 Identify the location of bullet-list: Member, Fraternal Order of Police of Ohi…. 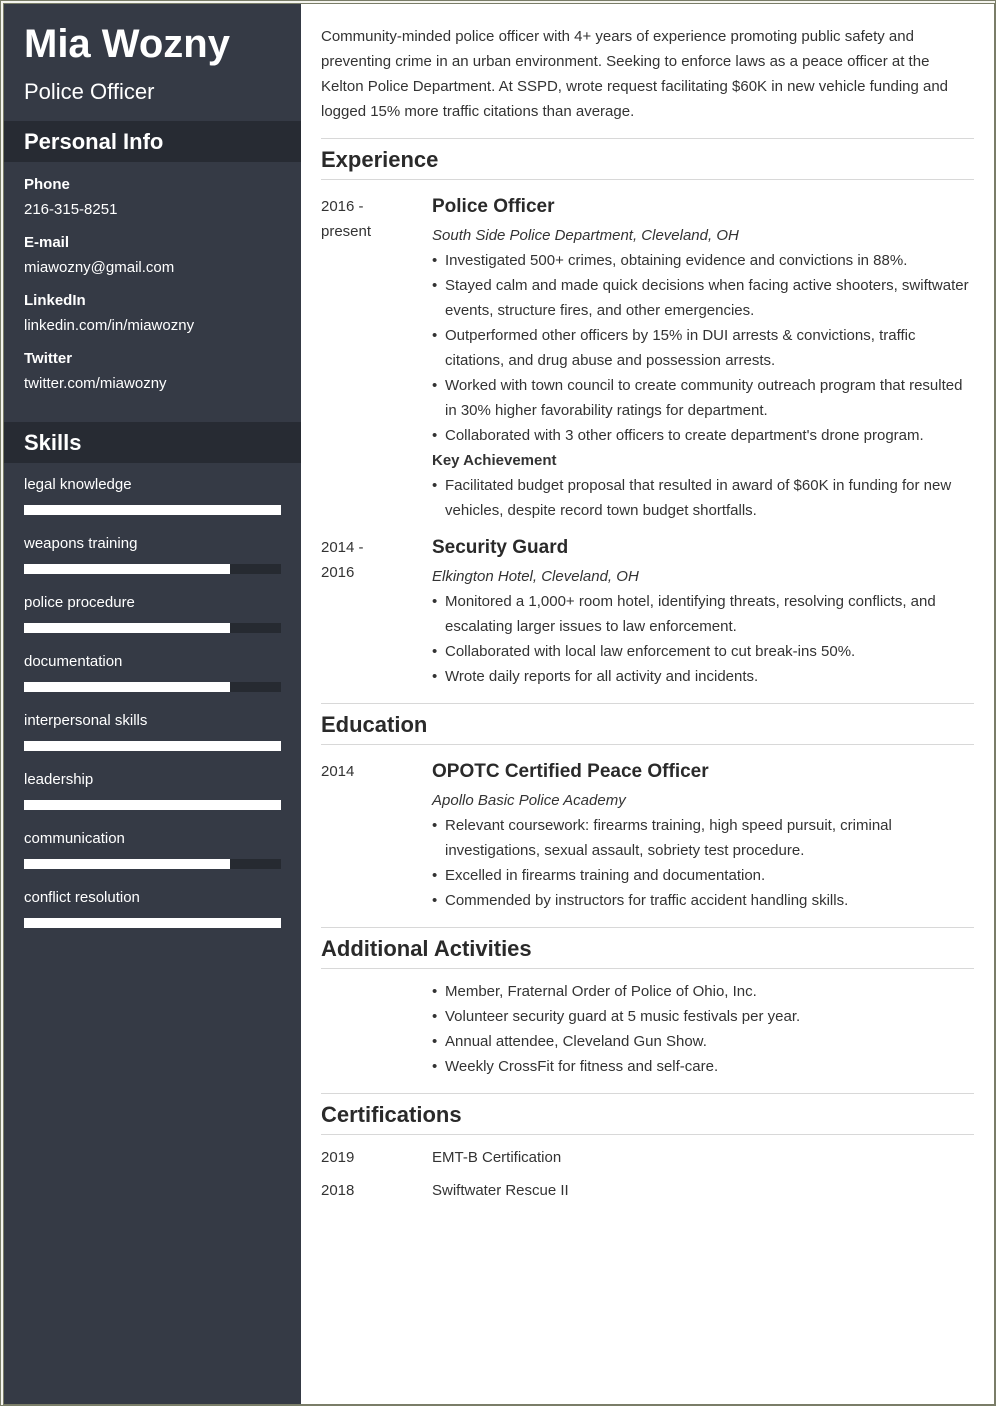
(703, 1029).